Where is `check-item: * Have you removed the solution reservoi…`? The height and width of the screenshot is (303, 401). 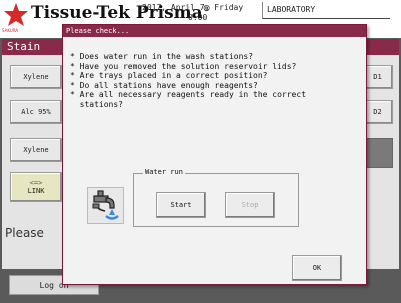
check-item: * Have you removed the solution reservoi… is located at coordinates (183, 66).